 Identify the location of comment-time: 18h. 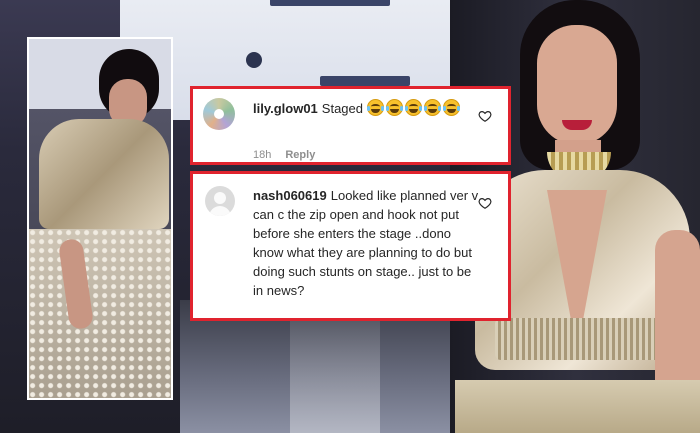
(262, 155).